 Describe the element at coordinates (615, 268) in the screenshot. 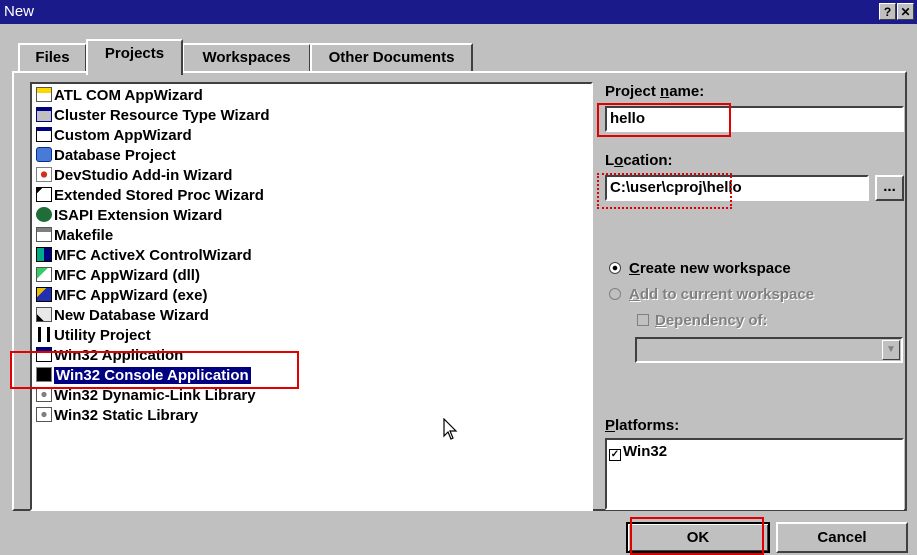

I see `radio-selected-icon` at that location.